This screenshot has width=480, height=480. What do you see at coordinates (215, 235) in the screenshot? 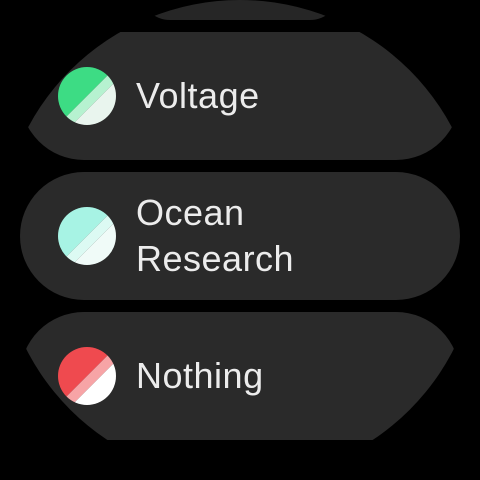
I see `list-item-label: Ocean Research` at bounding box center [215, 235].